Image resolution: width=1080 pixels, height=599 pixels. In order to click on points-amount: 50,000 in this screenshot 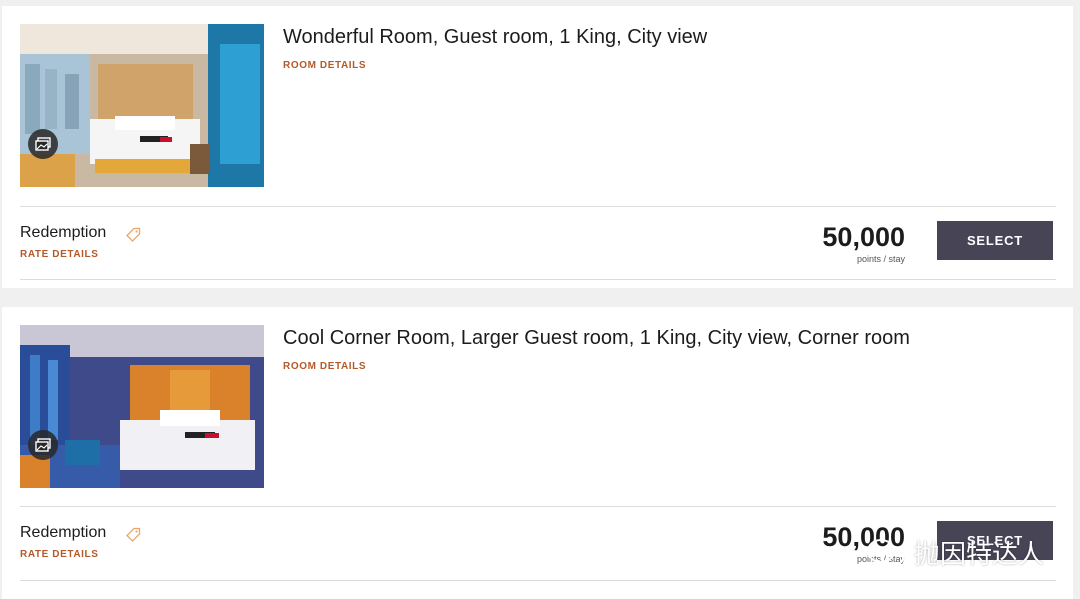, I will do `click(863, 237)`.